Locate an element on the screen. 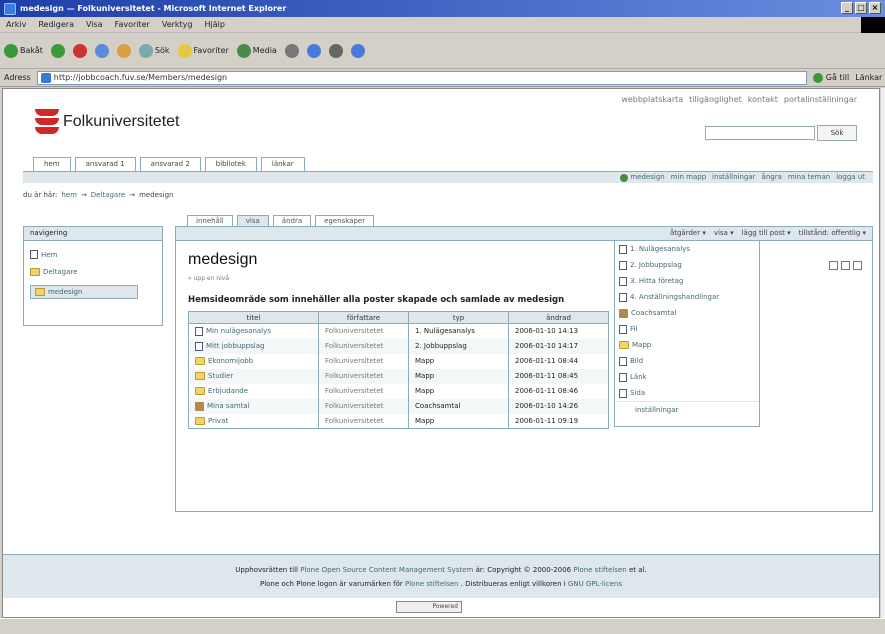 The width and height of the screenshot is (885, 634). stop-icon is located at coordinates (79, 50).